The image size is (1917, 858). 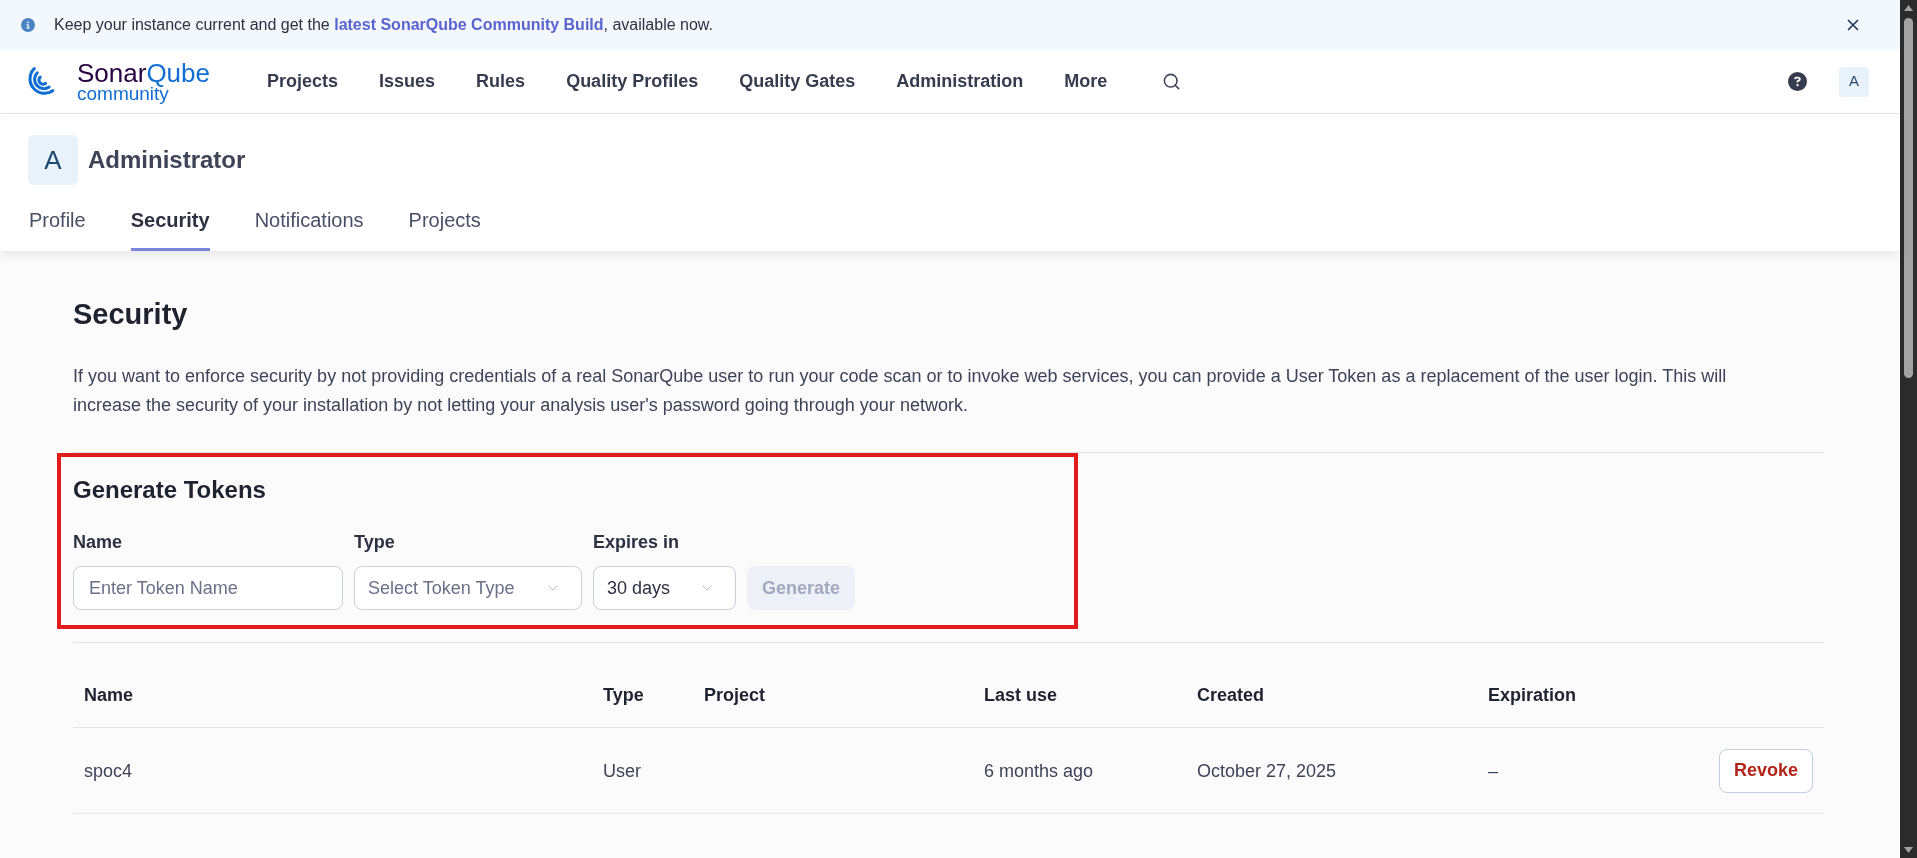 What do you see at coordinates (632, 81) in the screenshot?
I see `nav-link: Quality Profiles` at bounding box center [632, 81].